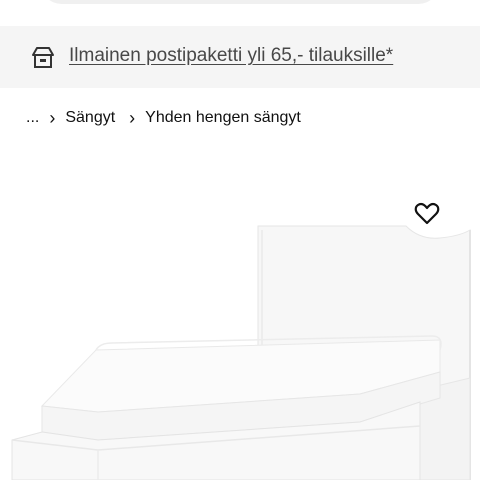  I want to click on breadcrumb: ... › Sängyt › Yhden hengen sängyt, so click(163, 118).